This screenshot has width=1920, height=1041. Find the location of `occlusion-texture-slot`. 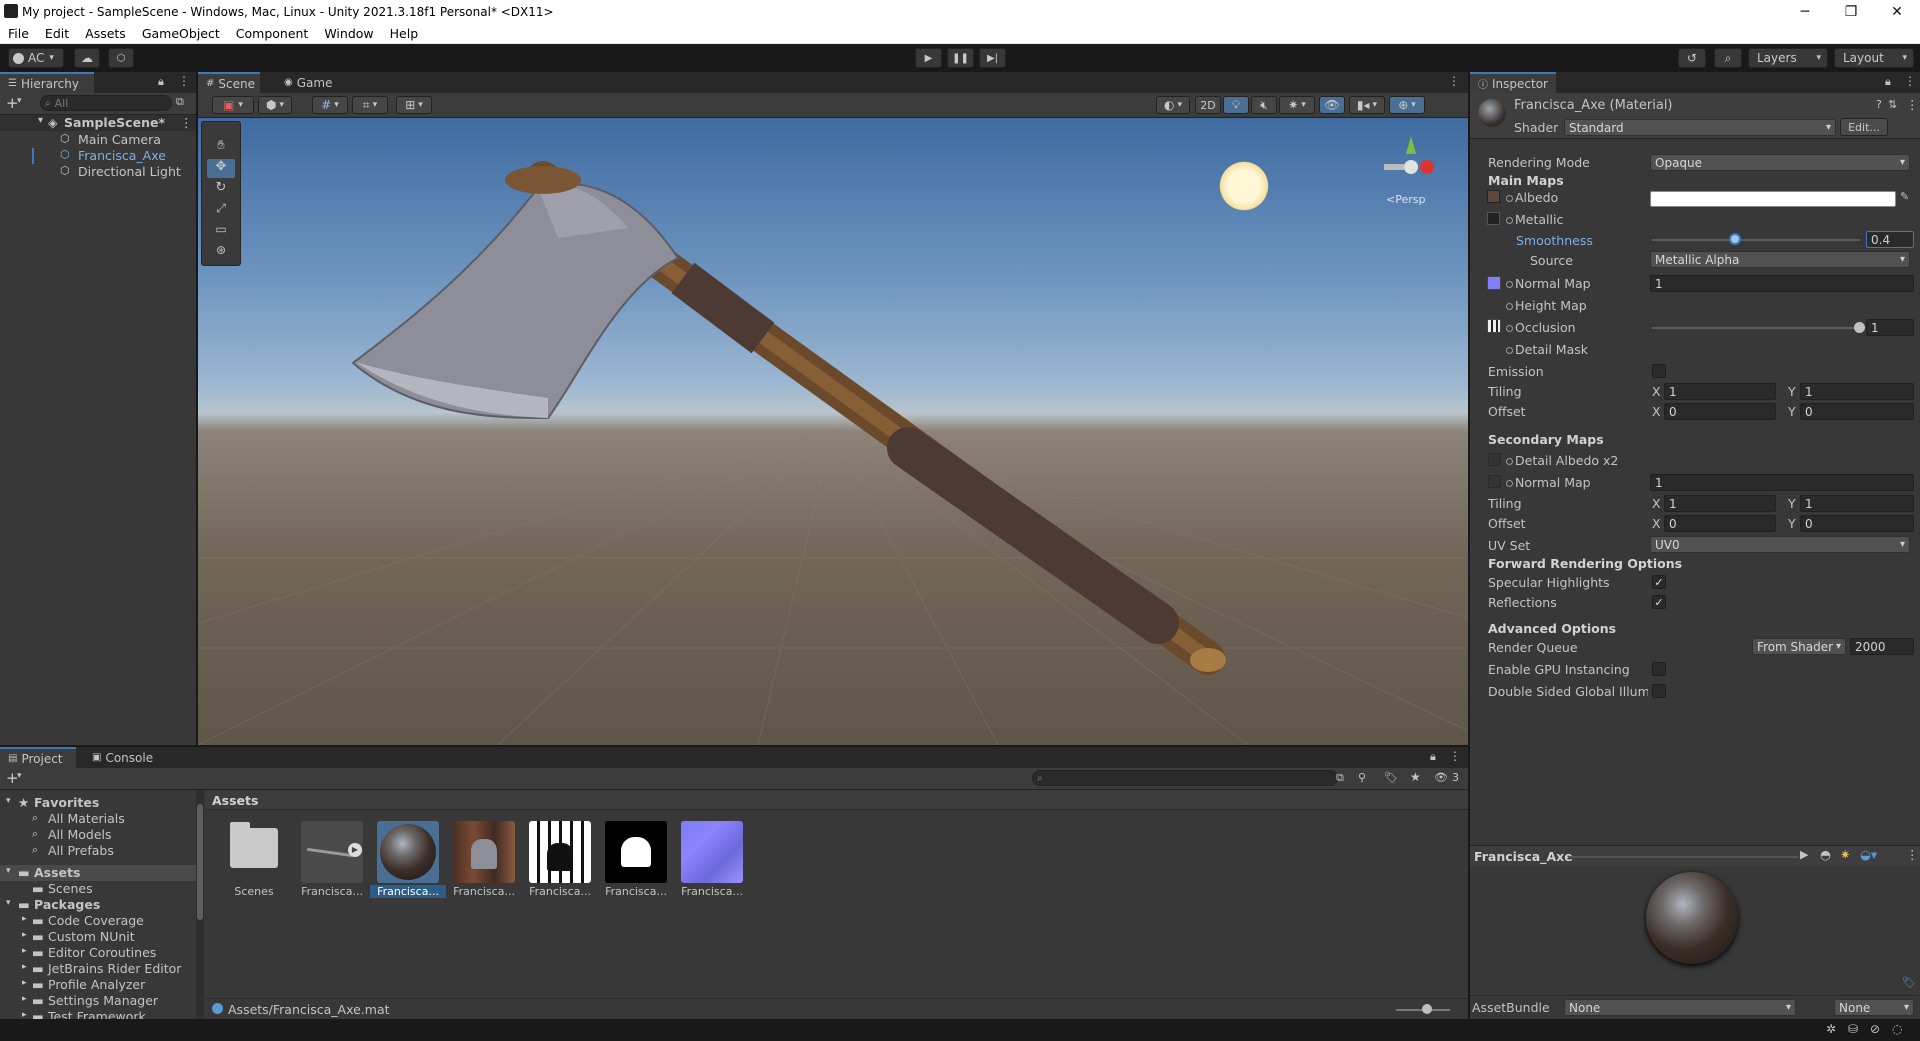

occlusion-texture-slot is located at coordinates (1494, 326).